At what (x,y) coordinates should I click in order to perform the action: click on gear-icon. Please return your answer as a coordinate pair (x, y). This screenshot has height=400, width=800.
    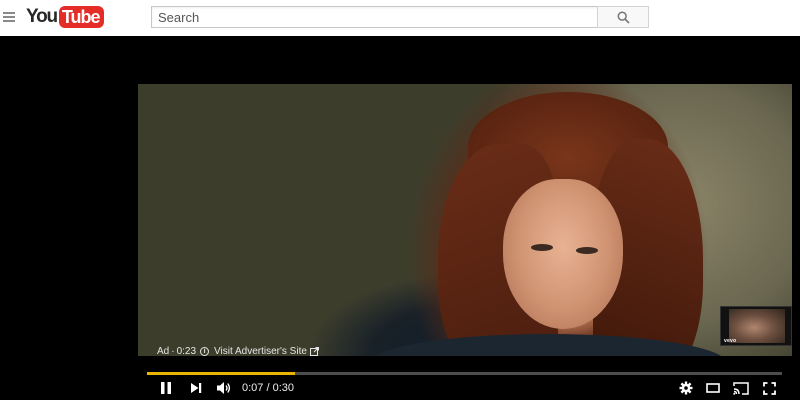
    Looking at the image, I should click on (686, 388).